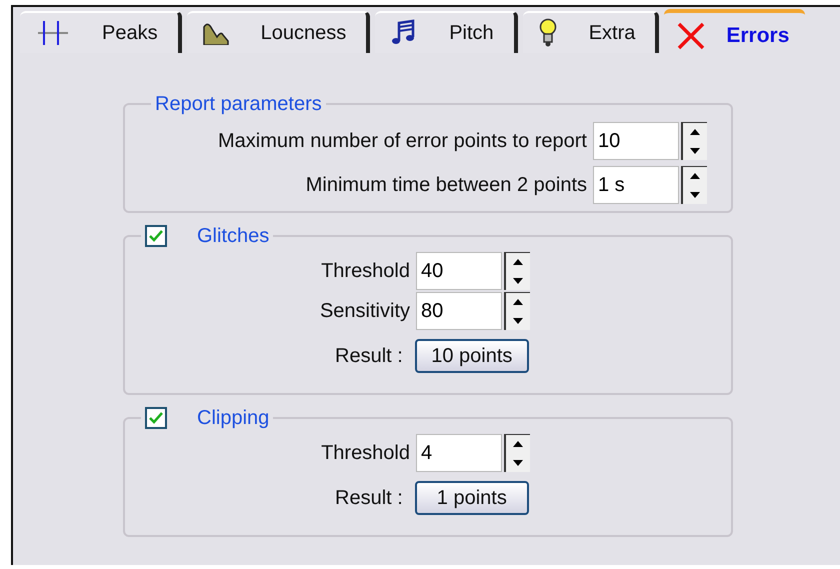 The height and width of the screenshot is (569, 840). Describe the element at coordinates (691, 36) in the screenshot. I see `cross-icon` at that location.